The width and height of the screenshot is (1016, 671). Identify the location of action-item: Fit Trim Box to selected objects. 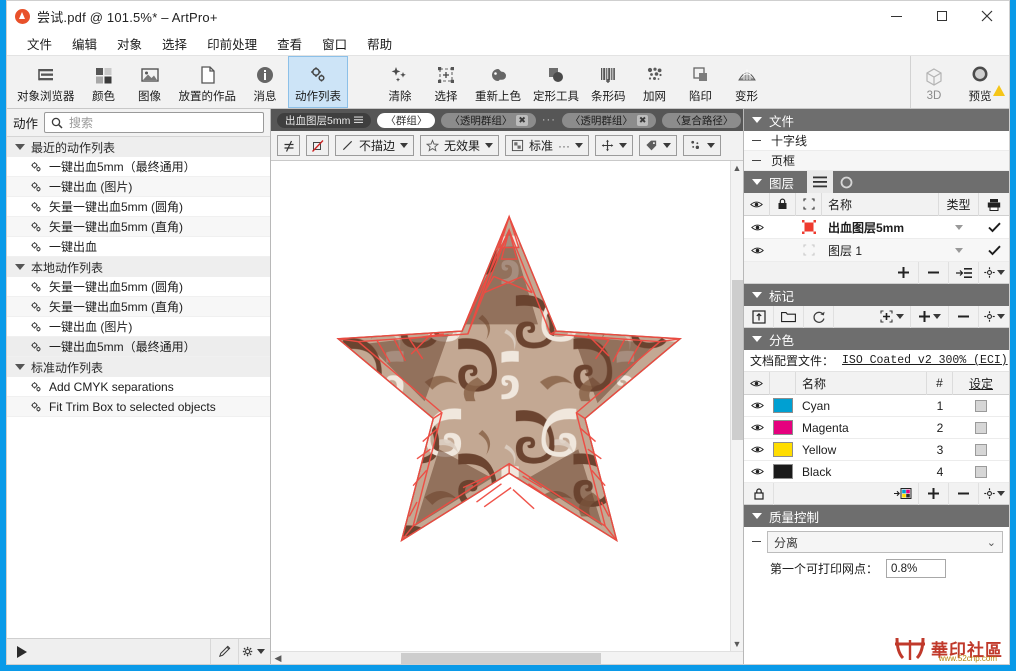
(138, 407).